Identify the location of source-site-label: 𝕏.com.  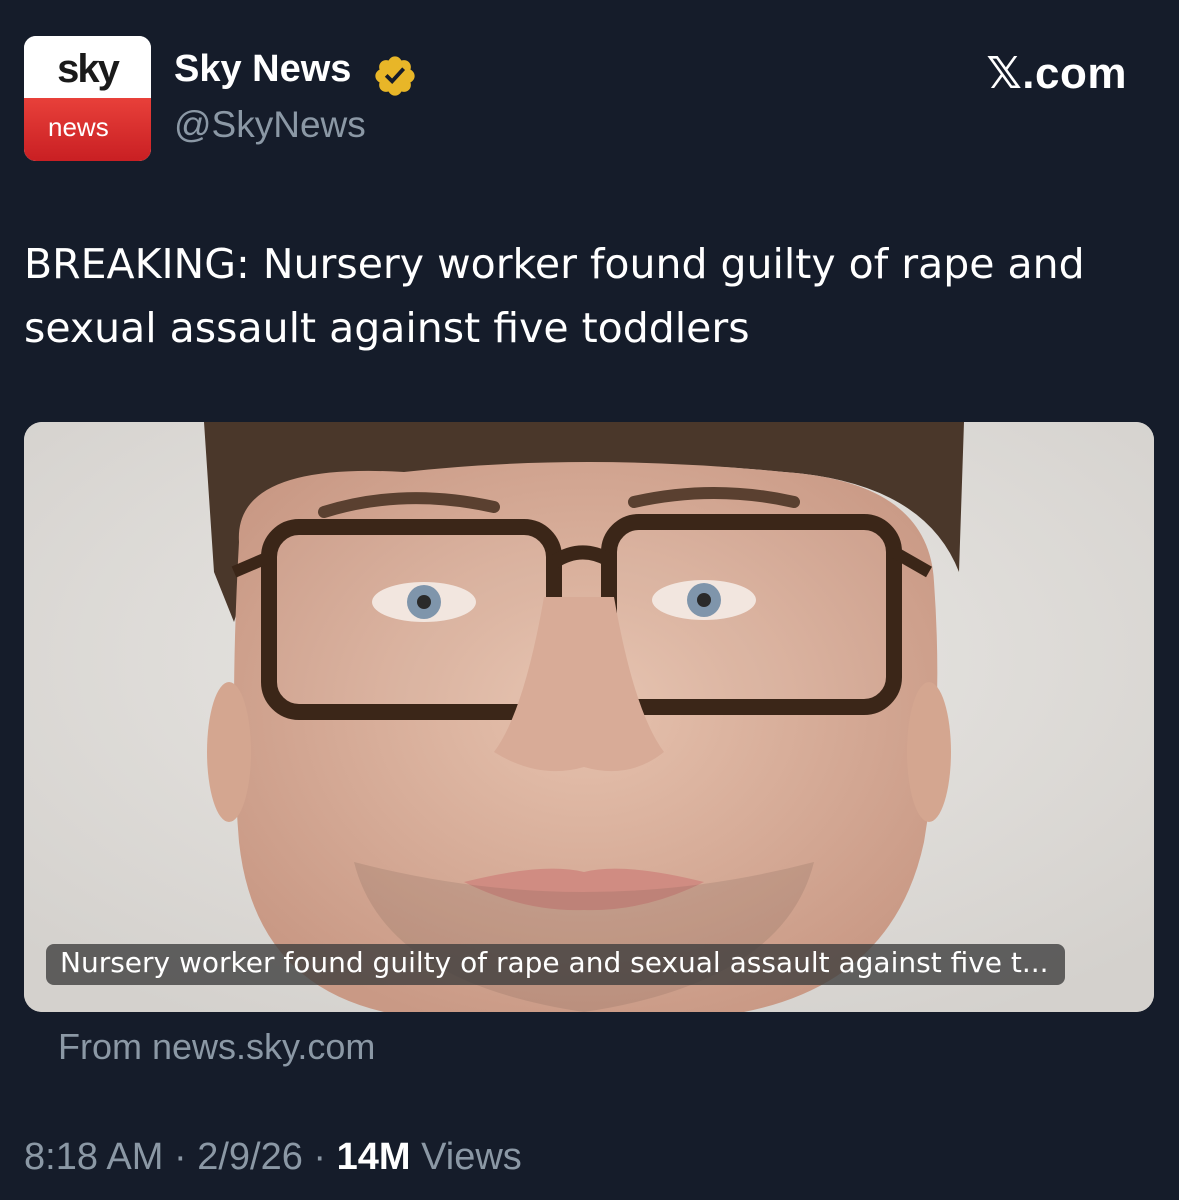
(1056, 73).